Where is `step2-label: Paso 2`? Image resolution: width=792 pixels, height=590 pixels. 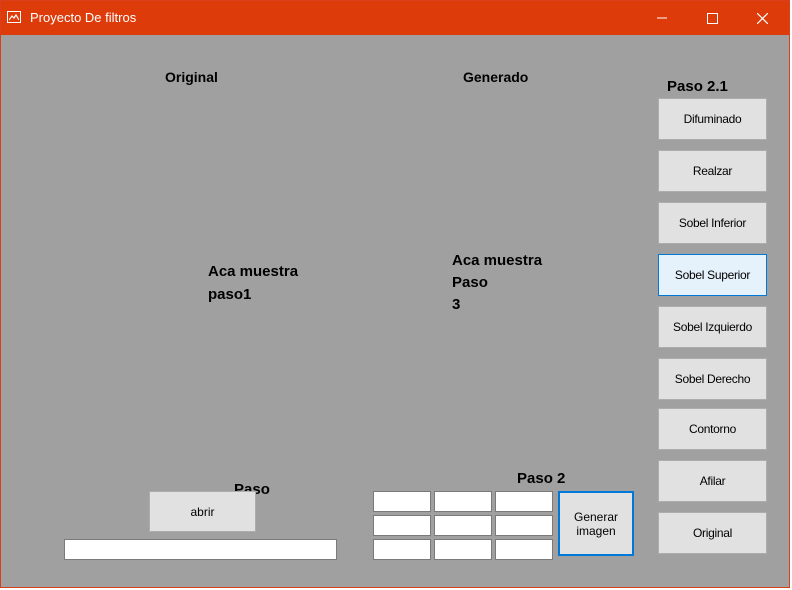
step2-label: Paso 2 is located at coordinates (541, 478).